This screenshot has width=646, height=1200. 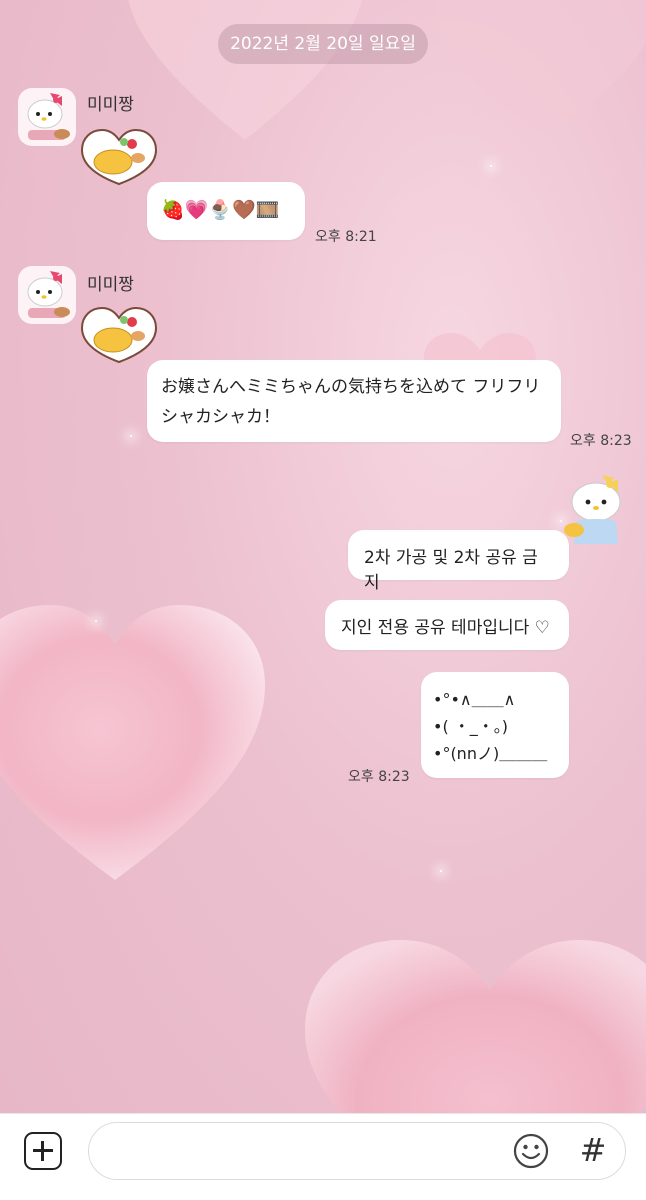 I want to click on date-separator: 2022년 2월 20일 일요일, so click(x=323, y=44).